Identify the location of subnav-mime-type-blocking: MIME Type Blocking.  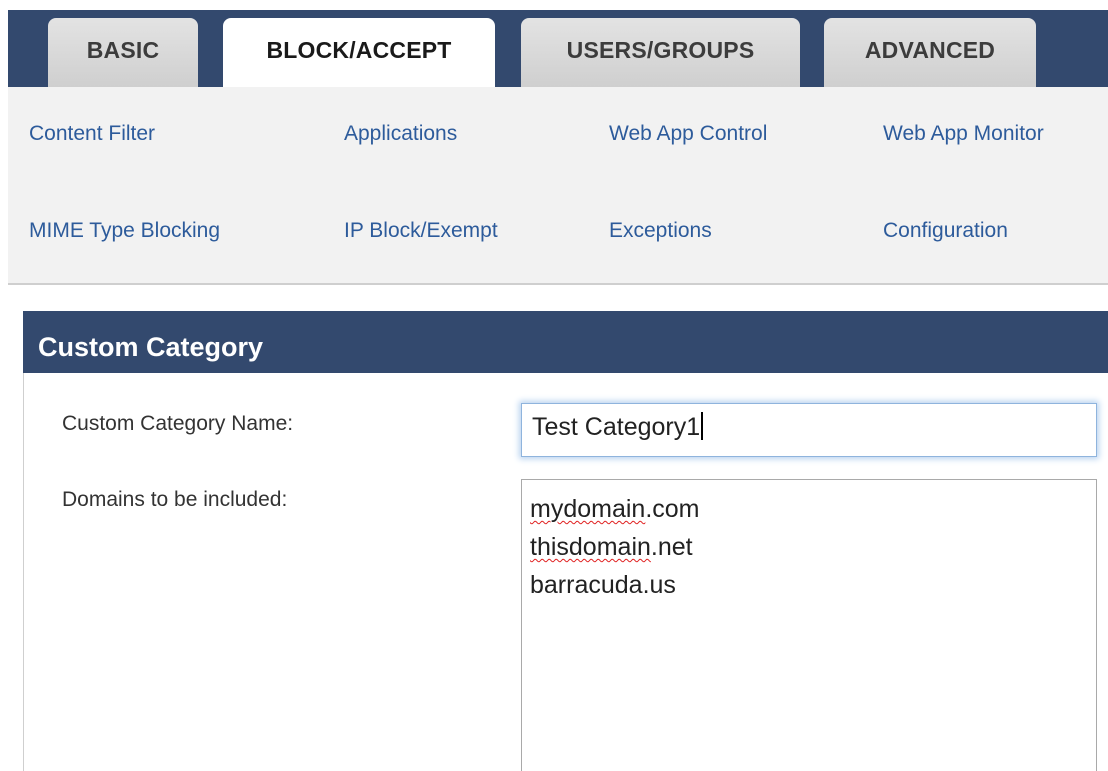
(124, 231).